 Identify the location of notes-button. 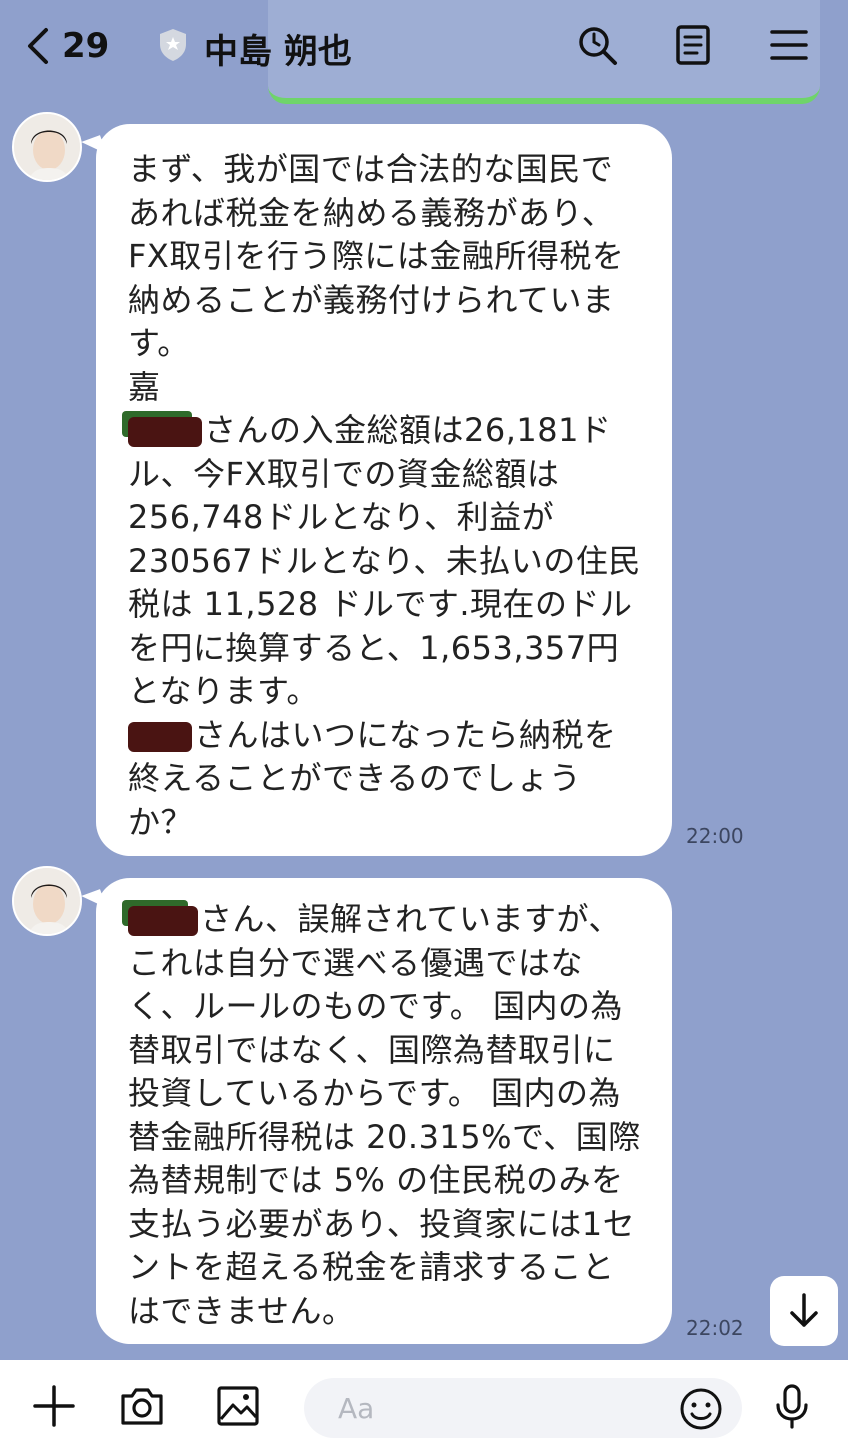
(693, 45).